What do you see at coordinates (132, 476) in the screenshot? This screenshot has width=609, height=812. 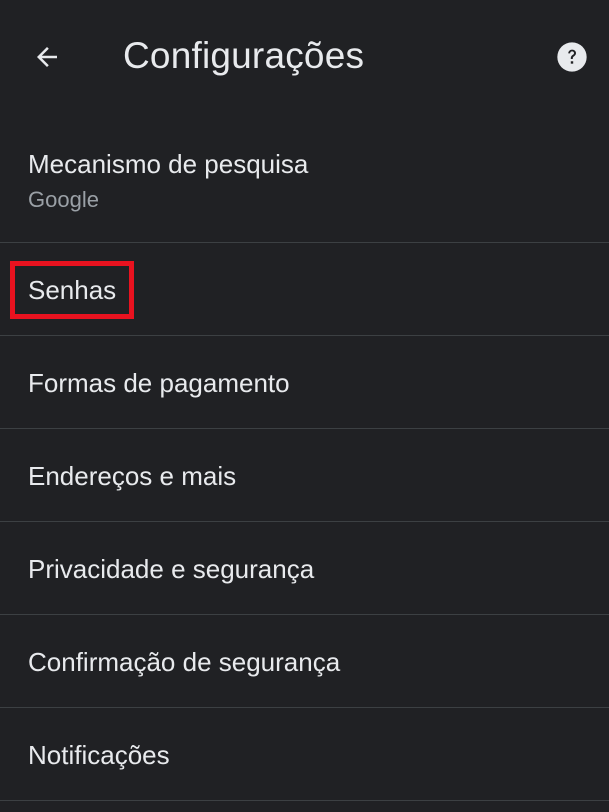 I see `setting-label: Endereços e mais` at bounding box center [132, 476].